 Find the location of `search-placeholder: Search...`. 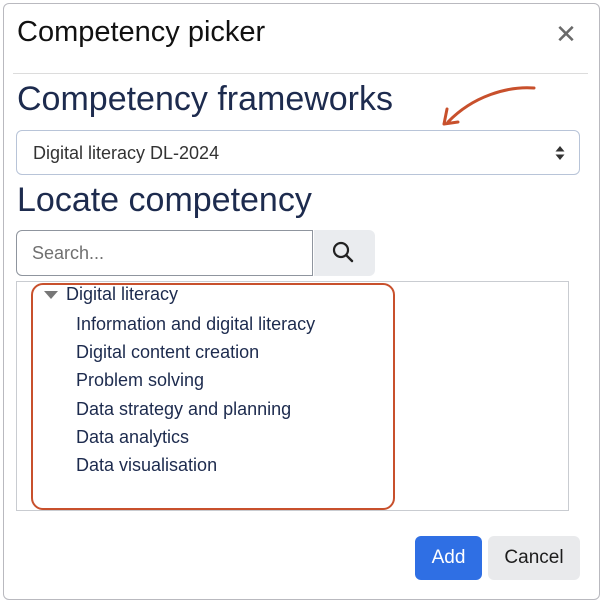

search-placeholder: Search... is located at coordinates (68, 253).